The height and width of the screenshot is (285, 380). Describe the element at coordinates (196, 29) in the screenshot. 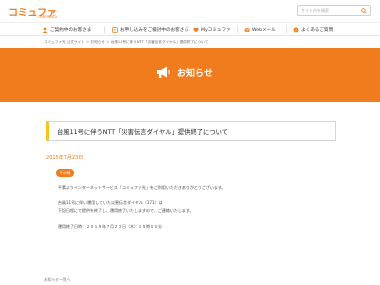

I see `heart-icon` at that location.